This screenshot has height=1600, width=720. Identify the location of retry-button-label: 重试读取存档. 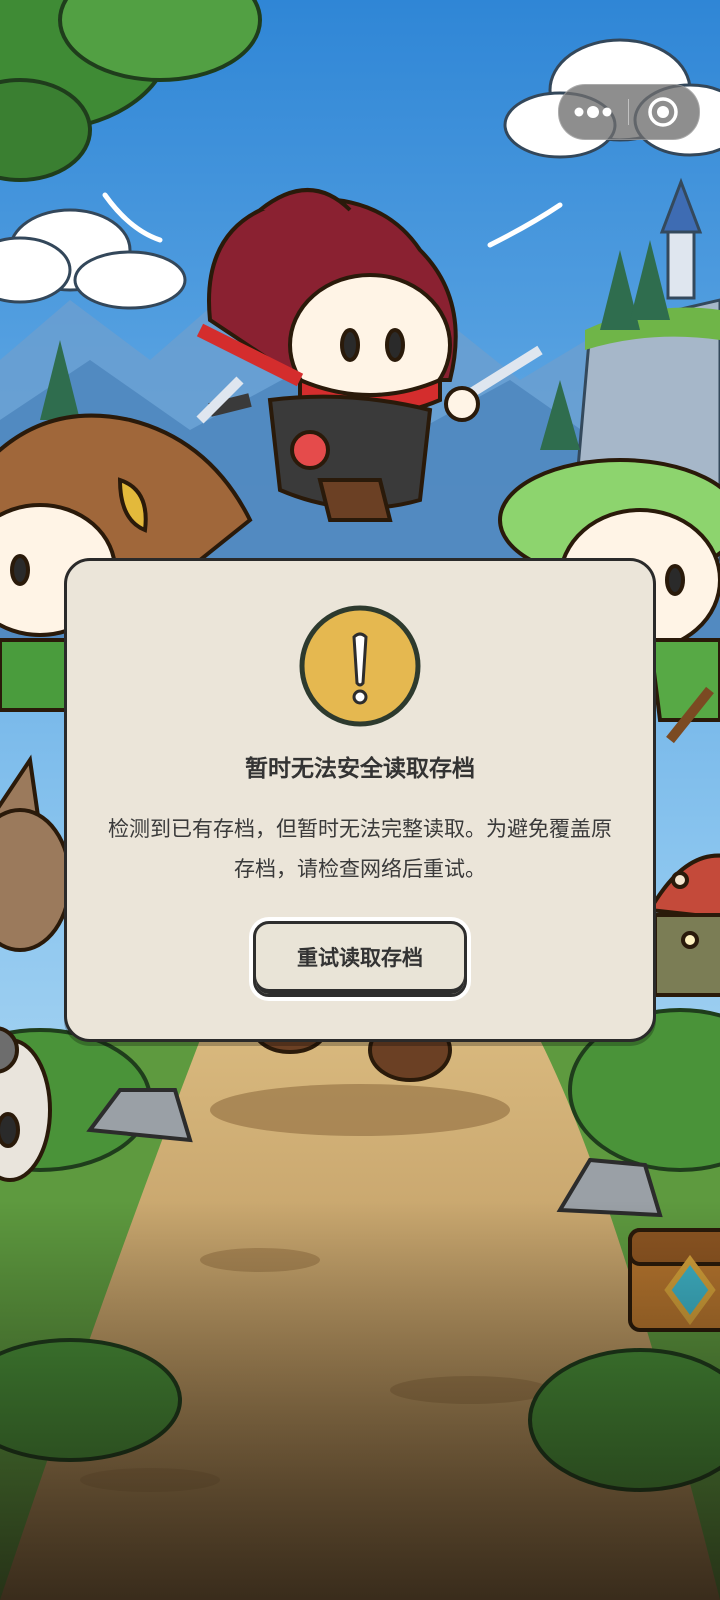
(360, 959).